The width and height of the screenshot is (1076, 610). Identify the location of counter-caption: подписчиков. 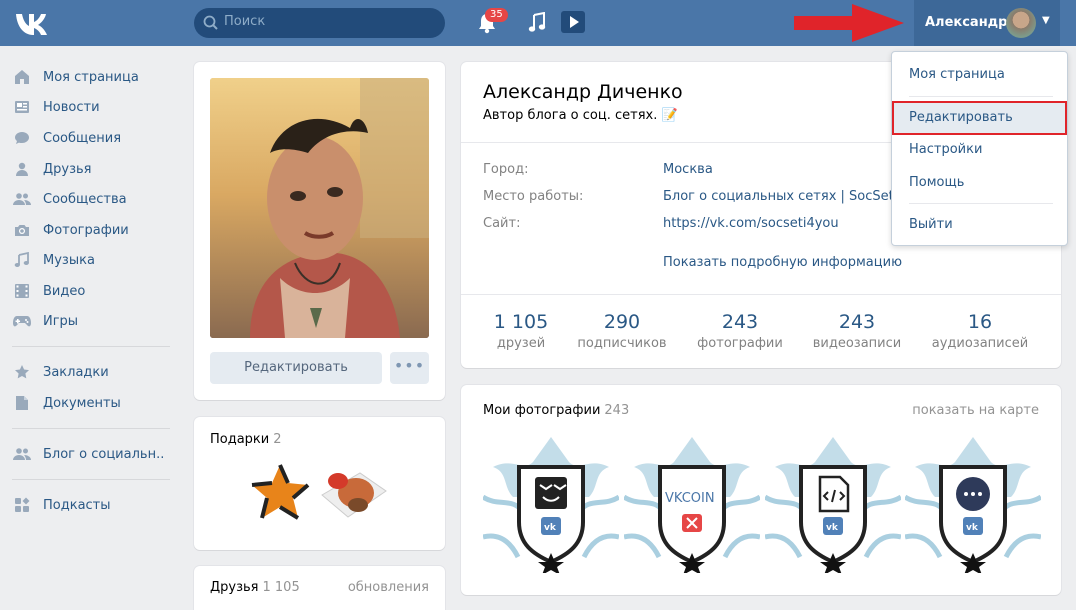
(622, 343).